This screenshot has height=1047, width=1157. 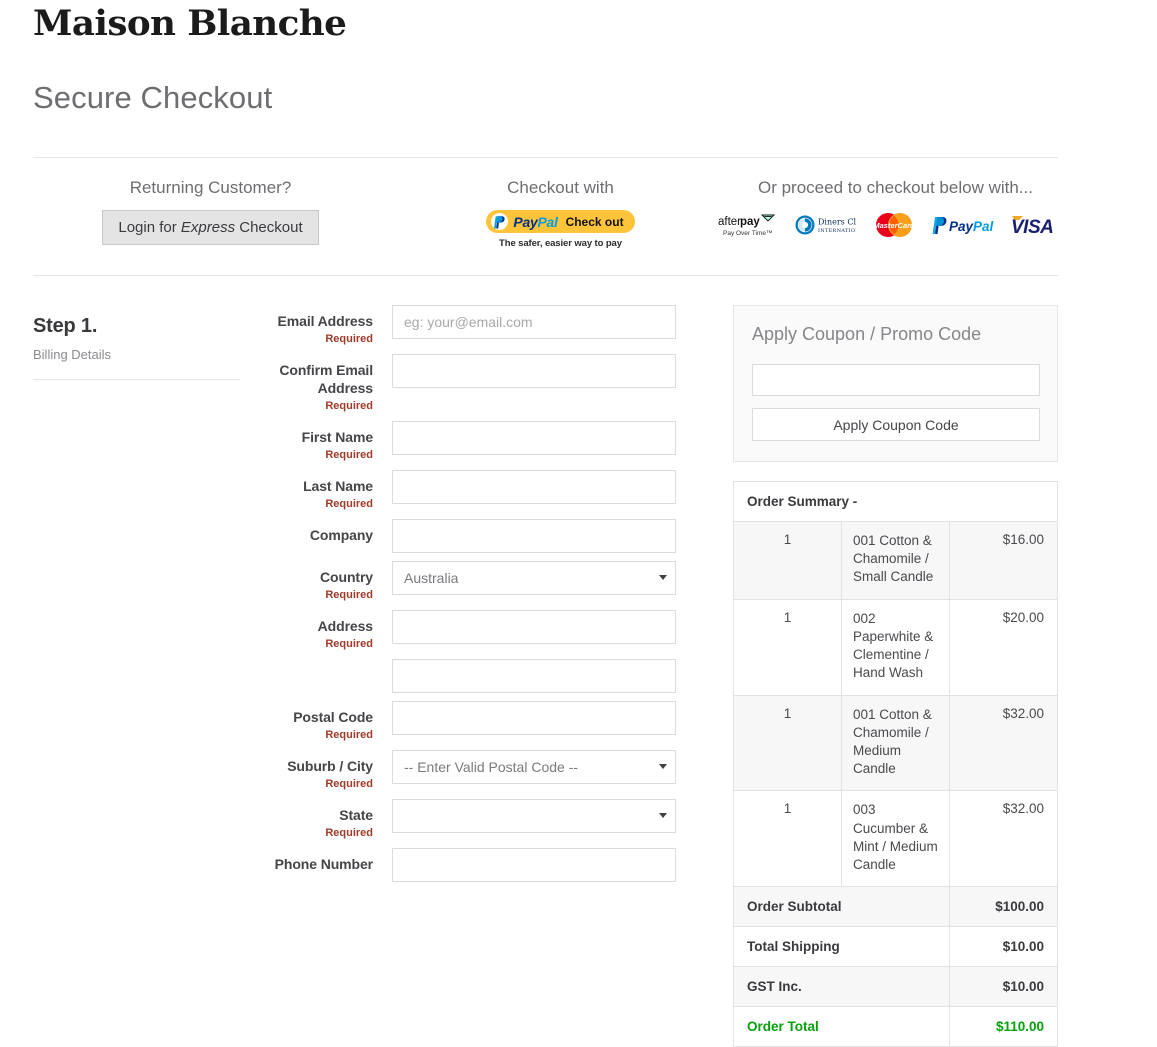 What do you see at coordinates (560, 187) in the screenshot?
I see `paypal-heading: Checkout with` at bounding box center [560, 187].